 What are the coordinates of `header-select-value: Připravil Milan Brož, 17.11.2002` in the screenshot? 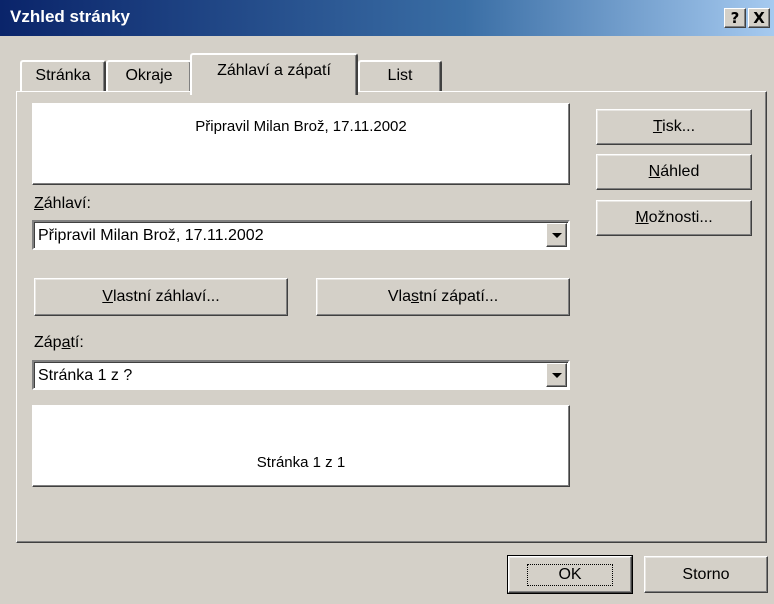 It's located at (151, 235).